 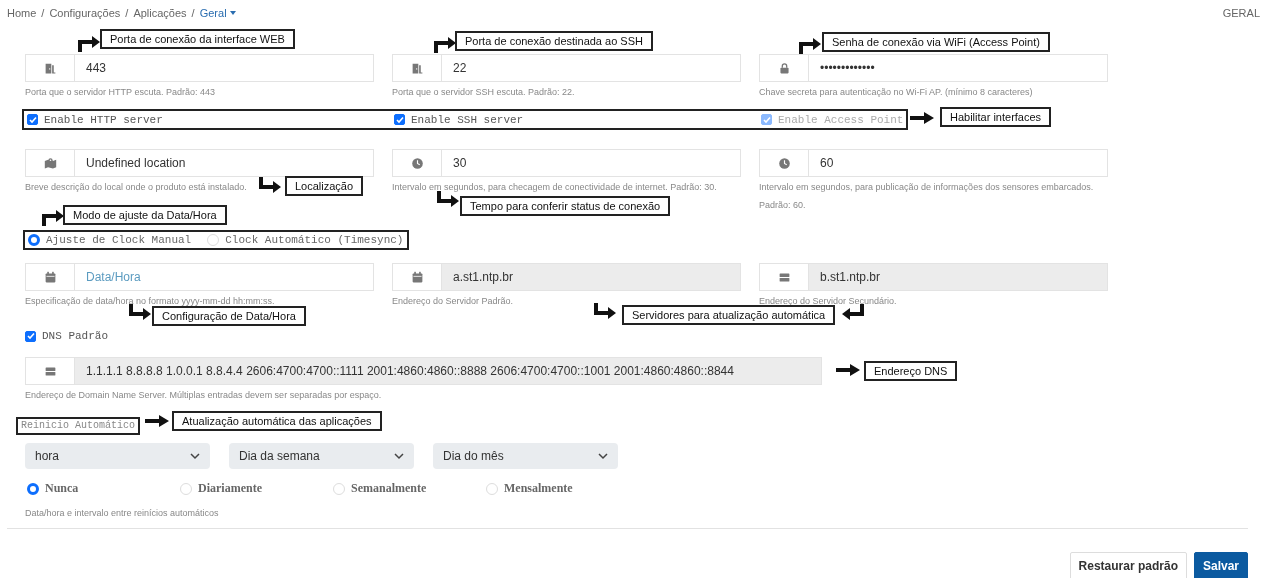 What do you see at coordinates (197, 39) in the screenshot?
I see `annotation-callout: Porta de conexão da interface WEB` at bounding box center [197, 39].